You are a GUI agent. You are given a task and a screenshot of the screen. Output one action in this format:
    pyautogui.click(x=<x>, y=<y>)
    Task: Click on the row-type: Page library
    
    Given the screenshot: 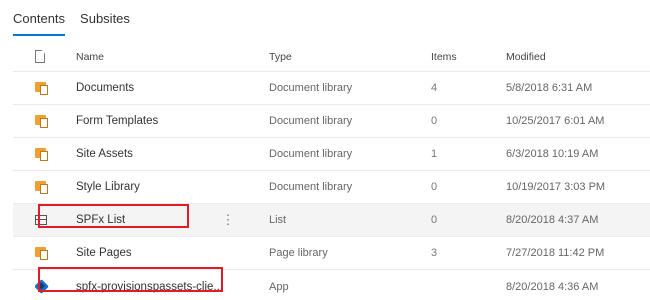 What is the action you would take?
    pyautogui.click(x=298, y=253)
    